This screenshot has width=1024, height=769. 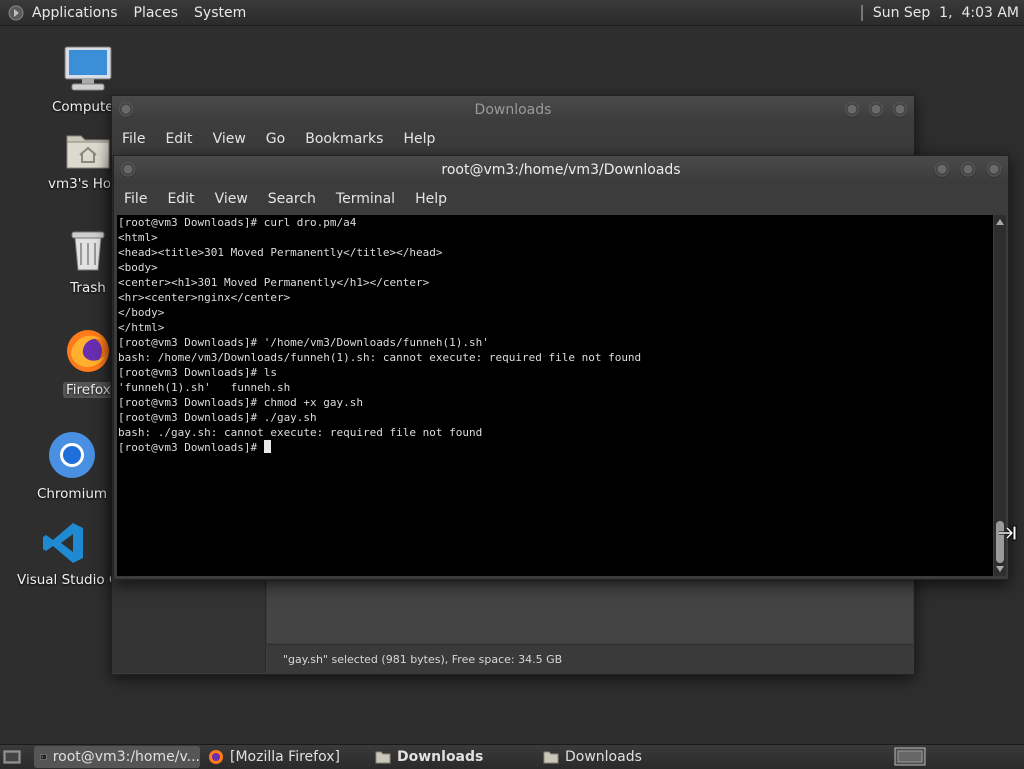 What do you see at coordinates (292, 199) in the screenshot?
I see `menu-search: Search` at bounding box center [292, 199].